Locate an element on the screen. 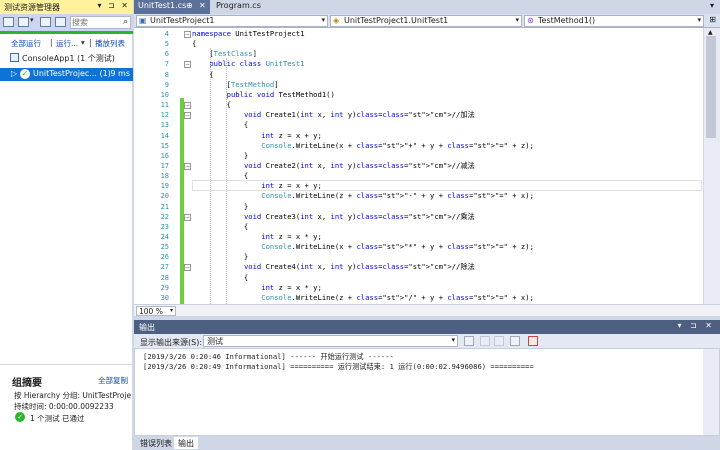 Image resolution: width=720 pixels, height=450 pixels. prev-message-icon is located at coordinates (485, 341).